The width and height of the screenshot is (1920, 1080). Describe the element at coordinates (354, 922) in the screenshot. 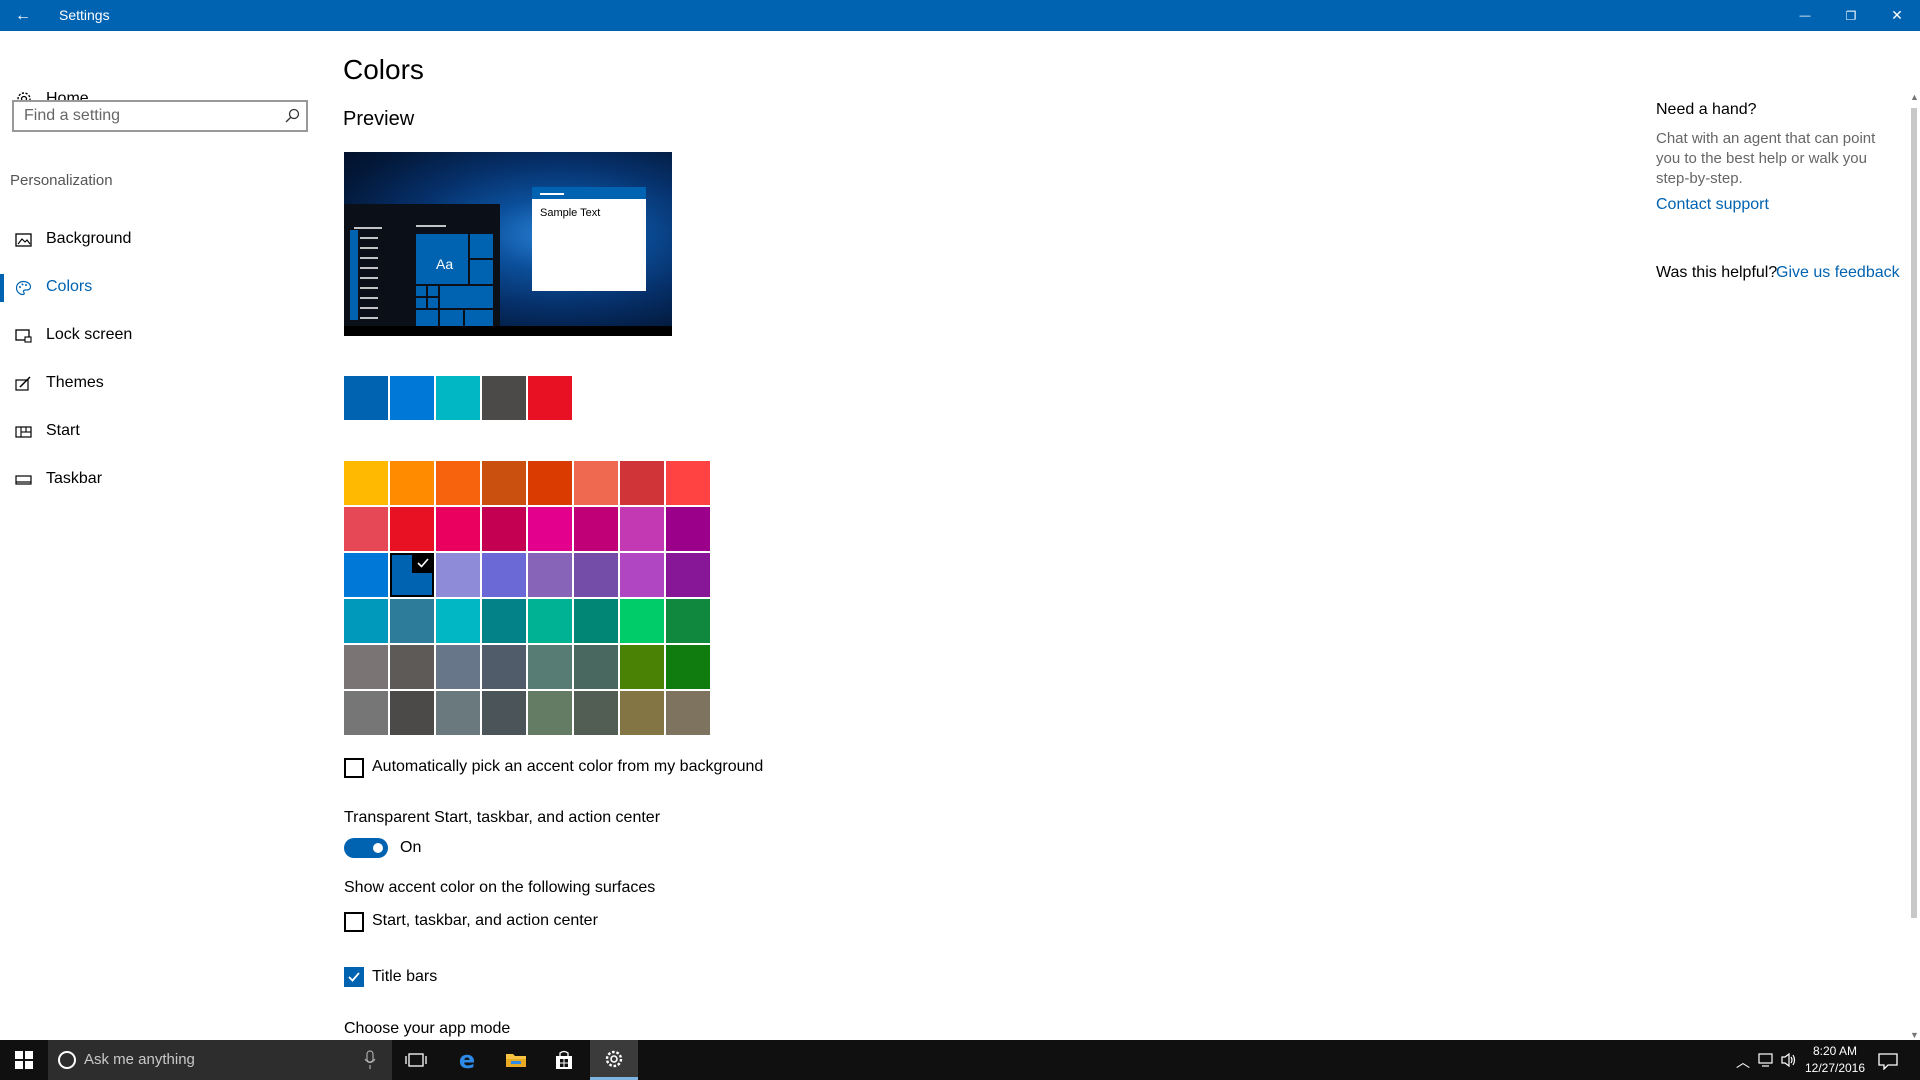

I see `start-taskbar-checkbox` at that location.